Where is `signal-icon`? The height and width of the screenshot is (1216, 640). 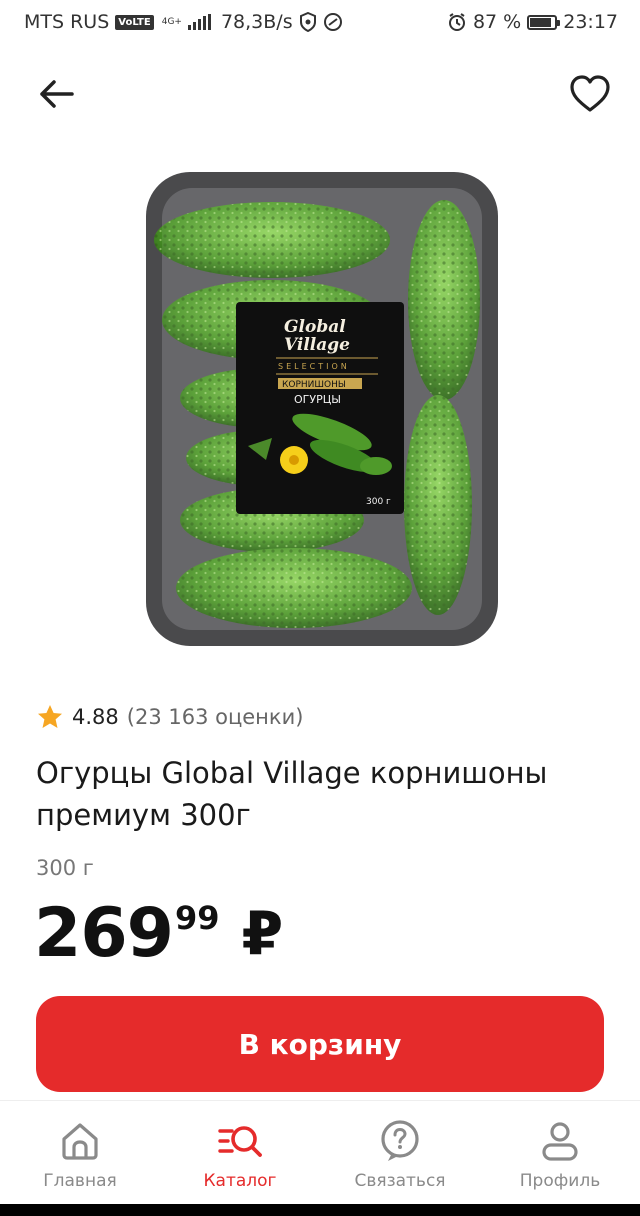
signal-icon is located at coordinates (199, 22).